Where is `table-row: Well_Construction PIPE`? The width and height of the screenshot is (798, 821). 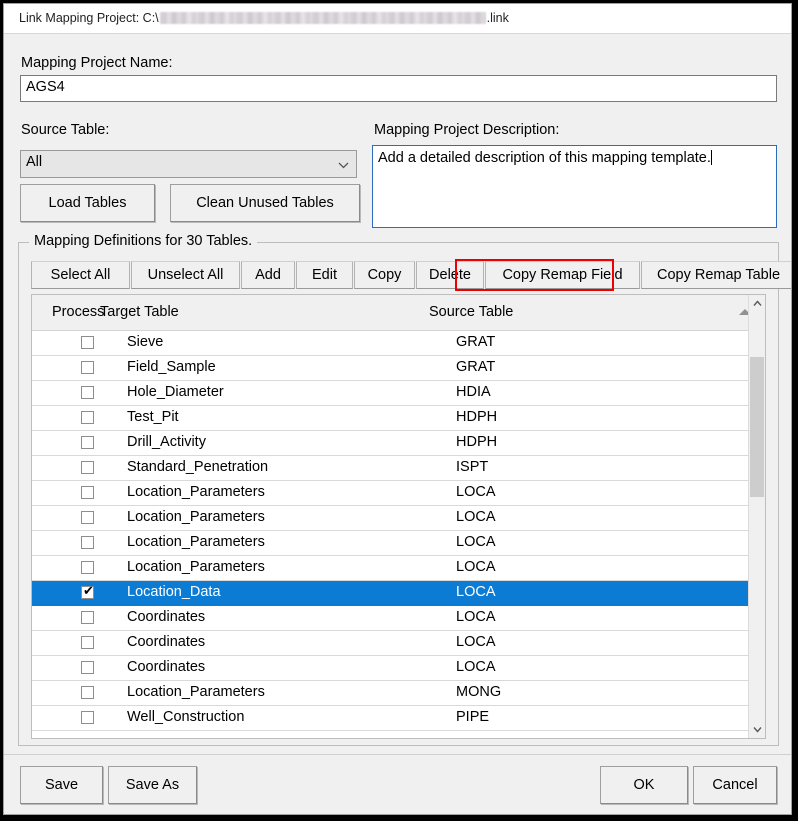
table-row: Well_Construction PIPE is located at coordinates (398, 718).